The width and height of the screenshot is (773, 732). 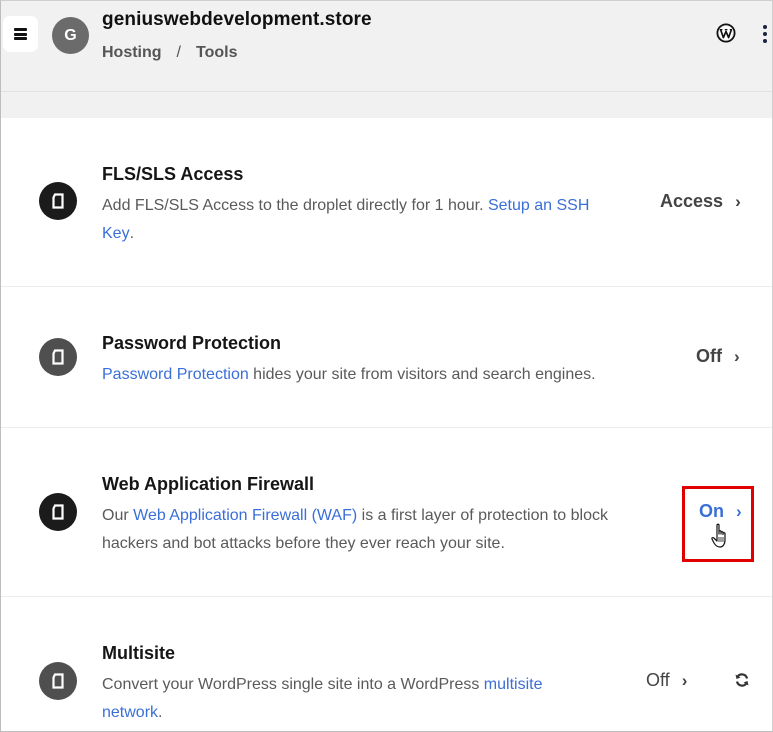 What do you see at coordinates (237, 19) in the screenshot?
I see `site-title: geniuswebdevelopment.store` at bounding box center [237, 19].